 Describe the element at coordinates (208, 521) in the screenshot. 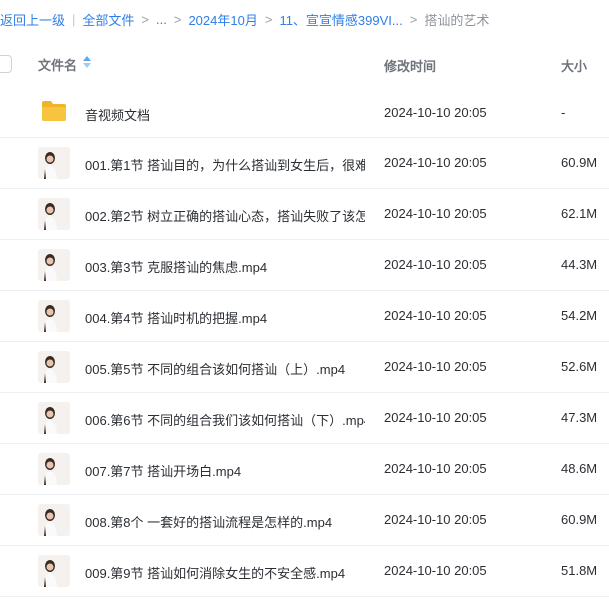

I see `file-name: 008.第8个 一套好的搭讪流程是怎样的.mp4` at that location.